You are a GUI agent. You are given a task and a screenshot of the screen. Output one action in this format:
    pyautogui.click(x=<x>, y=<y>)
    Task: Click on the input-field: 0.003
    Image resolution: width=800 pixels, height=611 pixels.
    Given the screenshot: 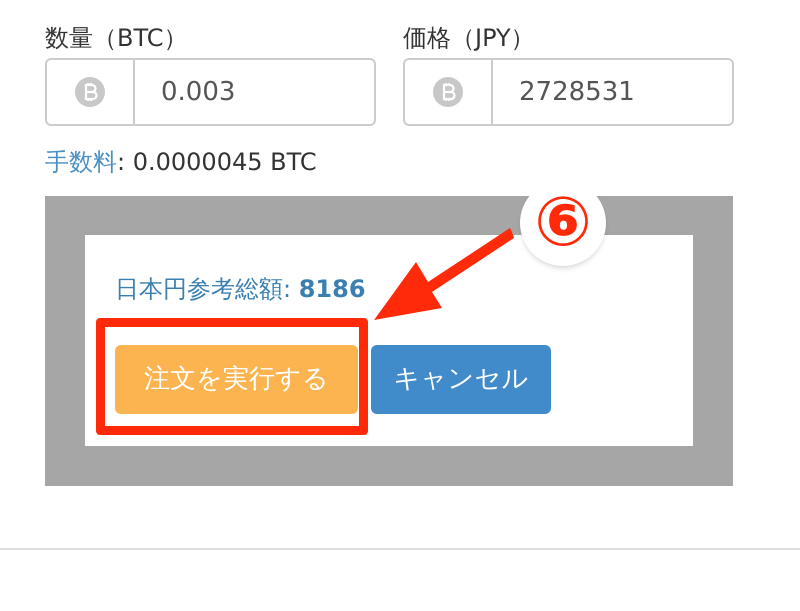 What is the action you would take?
    pyautogui.click(x=210, y=92)
    